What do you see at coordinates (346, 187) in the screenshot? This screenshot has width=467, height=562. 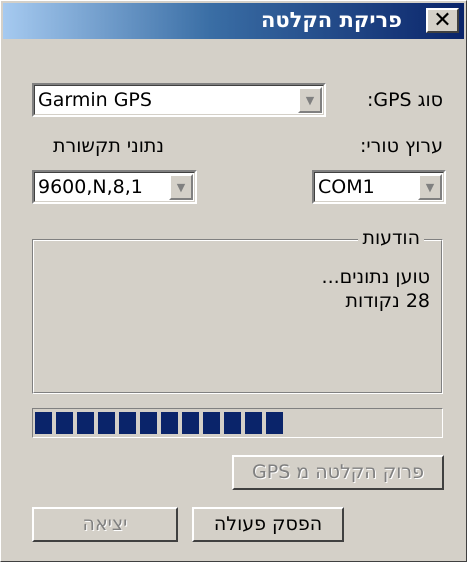 I see `serial-port-value: COM1` at bounding box center [346, 187].